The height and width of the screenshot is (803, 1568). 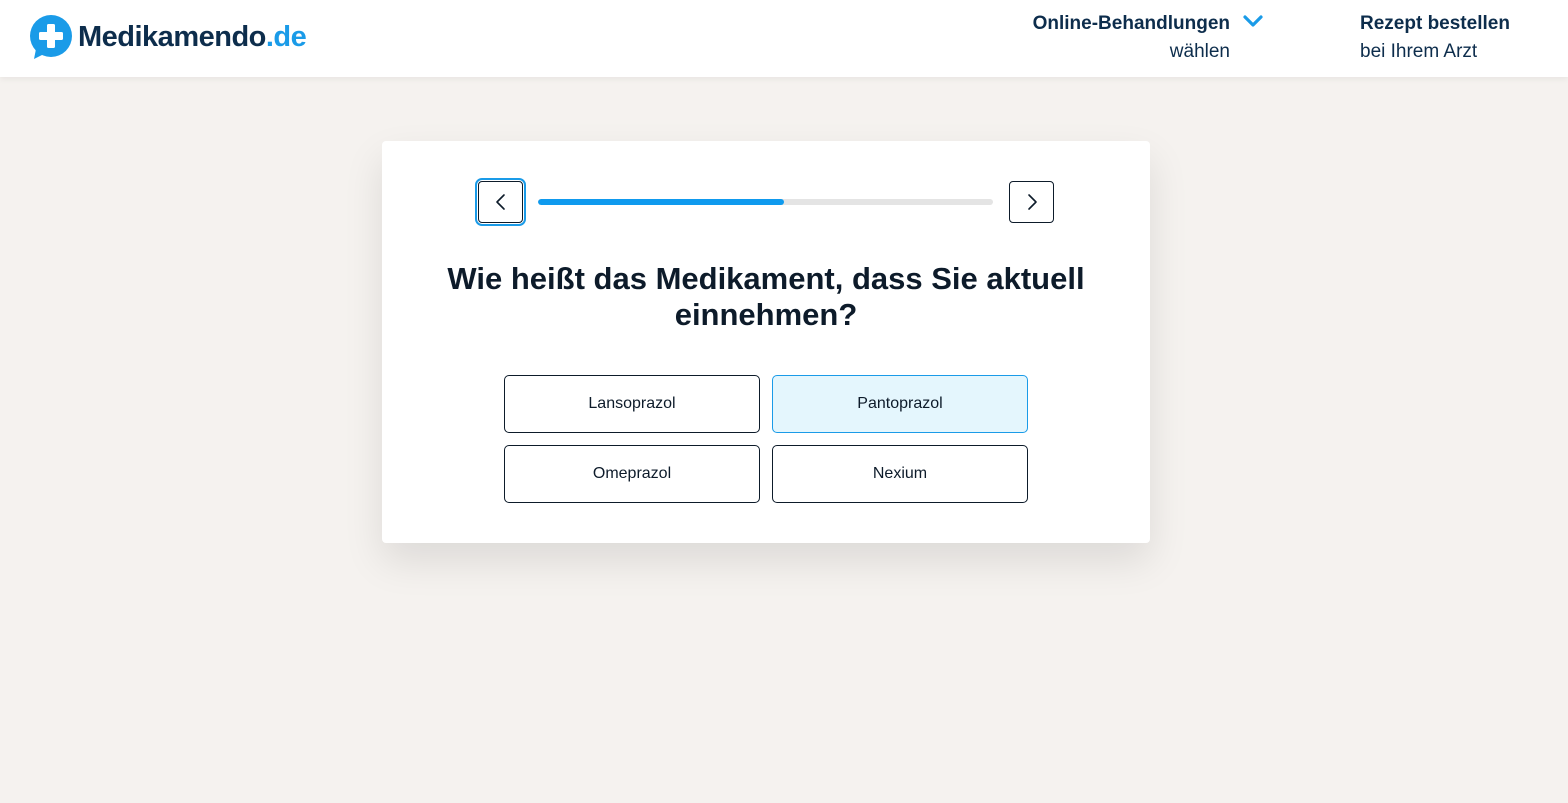 What do you see at coordinates (1419, 51) in the screenshot?
I see `nav-rezept-bestellen-subtitle: bei Ihrem Arzt` at bounding box center [1419, 51].